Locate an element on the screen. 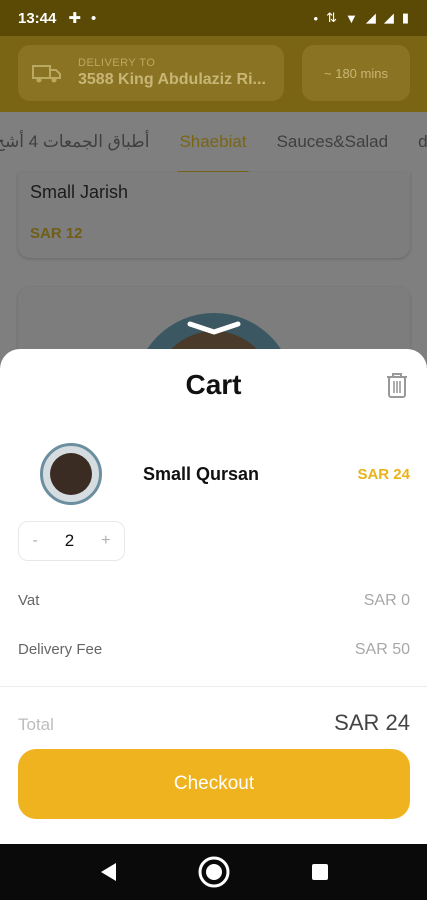 The height and width of the screenshot is (900, 427). menu-item-price: SAR 12 is located at coordinates (56, 233).